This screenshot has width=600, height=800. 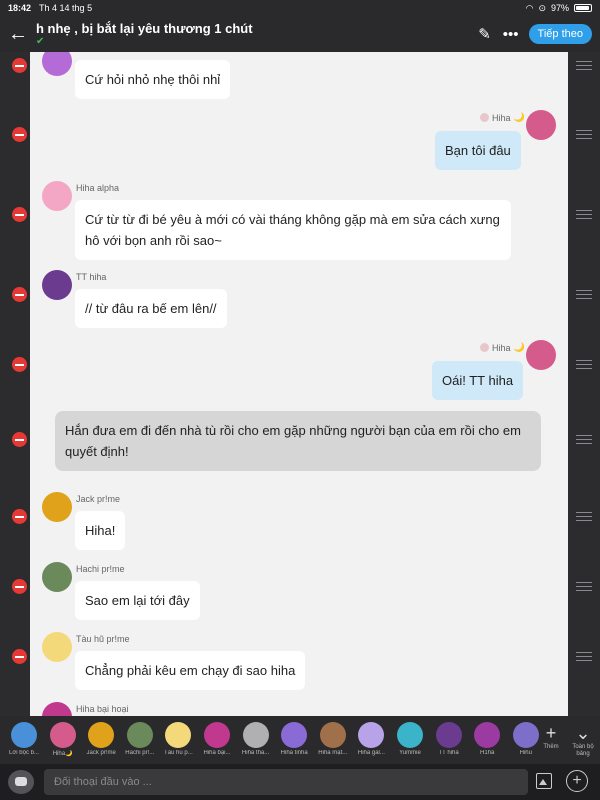 What do you see at coordinates (190, 670) in the screenshot?
I see `message-bubble: Chẳng phải kêu em chạy đi sao hiha` at bounding box center [190, 670].